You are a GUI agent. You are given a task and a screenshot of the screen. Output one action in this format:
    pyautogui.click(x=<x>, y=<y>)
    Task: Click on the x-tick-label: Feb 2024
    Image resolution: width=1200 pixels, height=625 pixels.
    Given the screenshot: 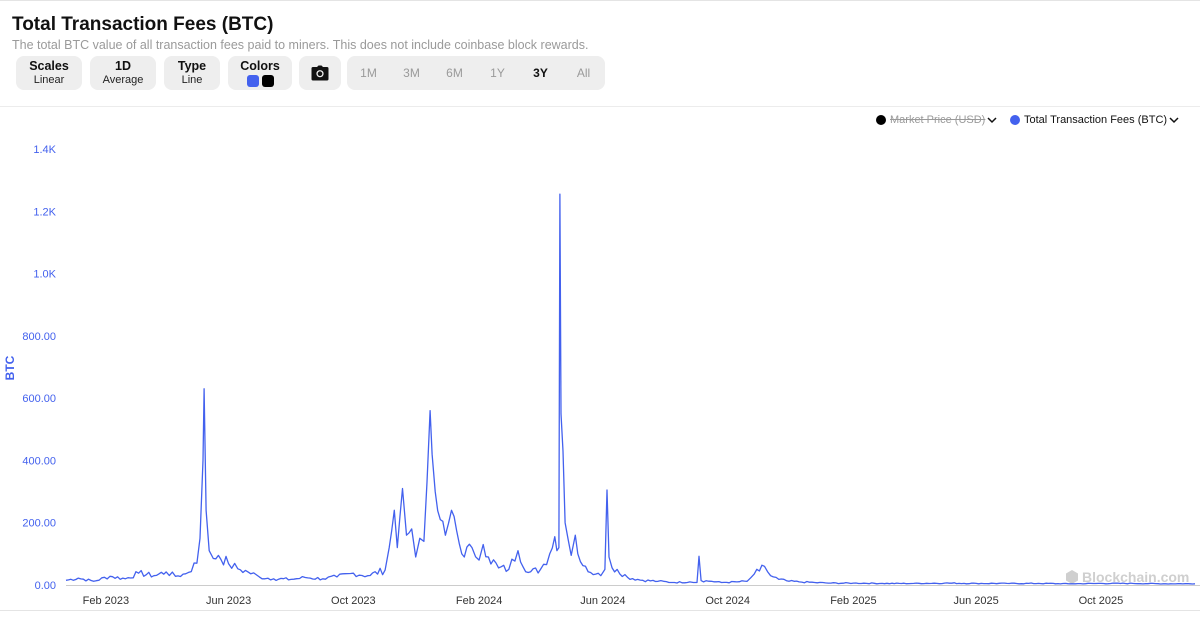 What is the action you would take?
    pyautogui.click(x=479, y=601)
    